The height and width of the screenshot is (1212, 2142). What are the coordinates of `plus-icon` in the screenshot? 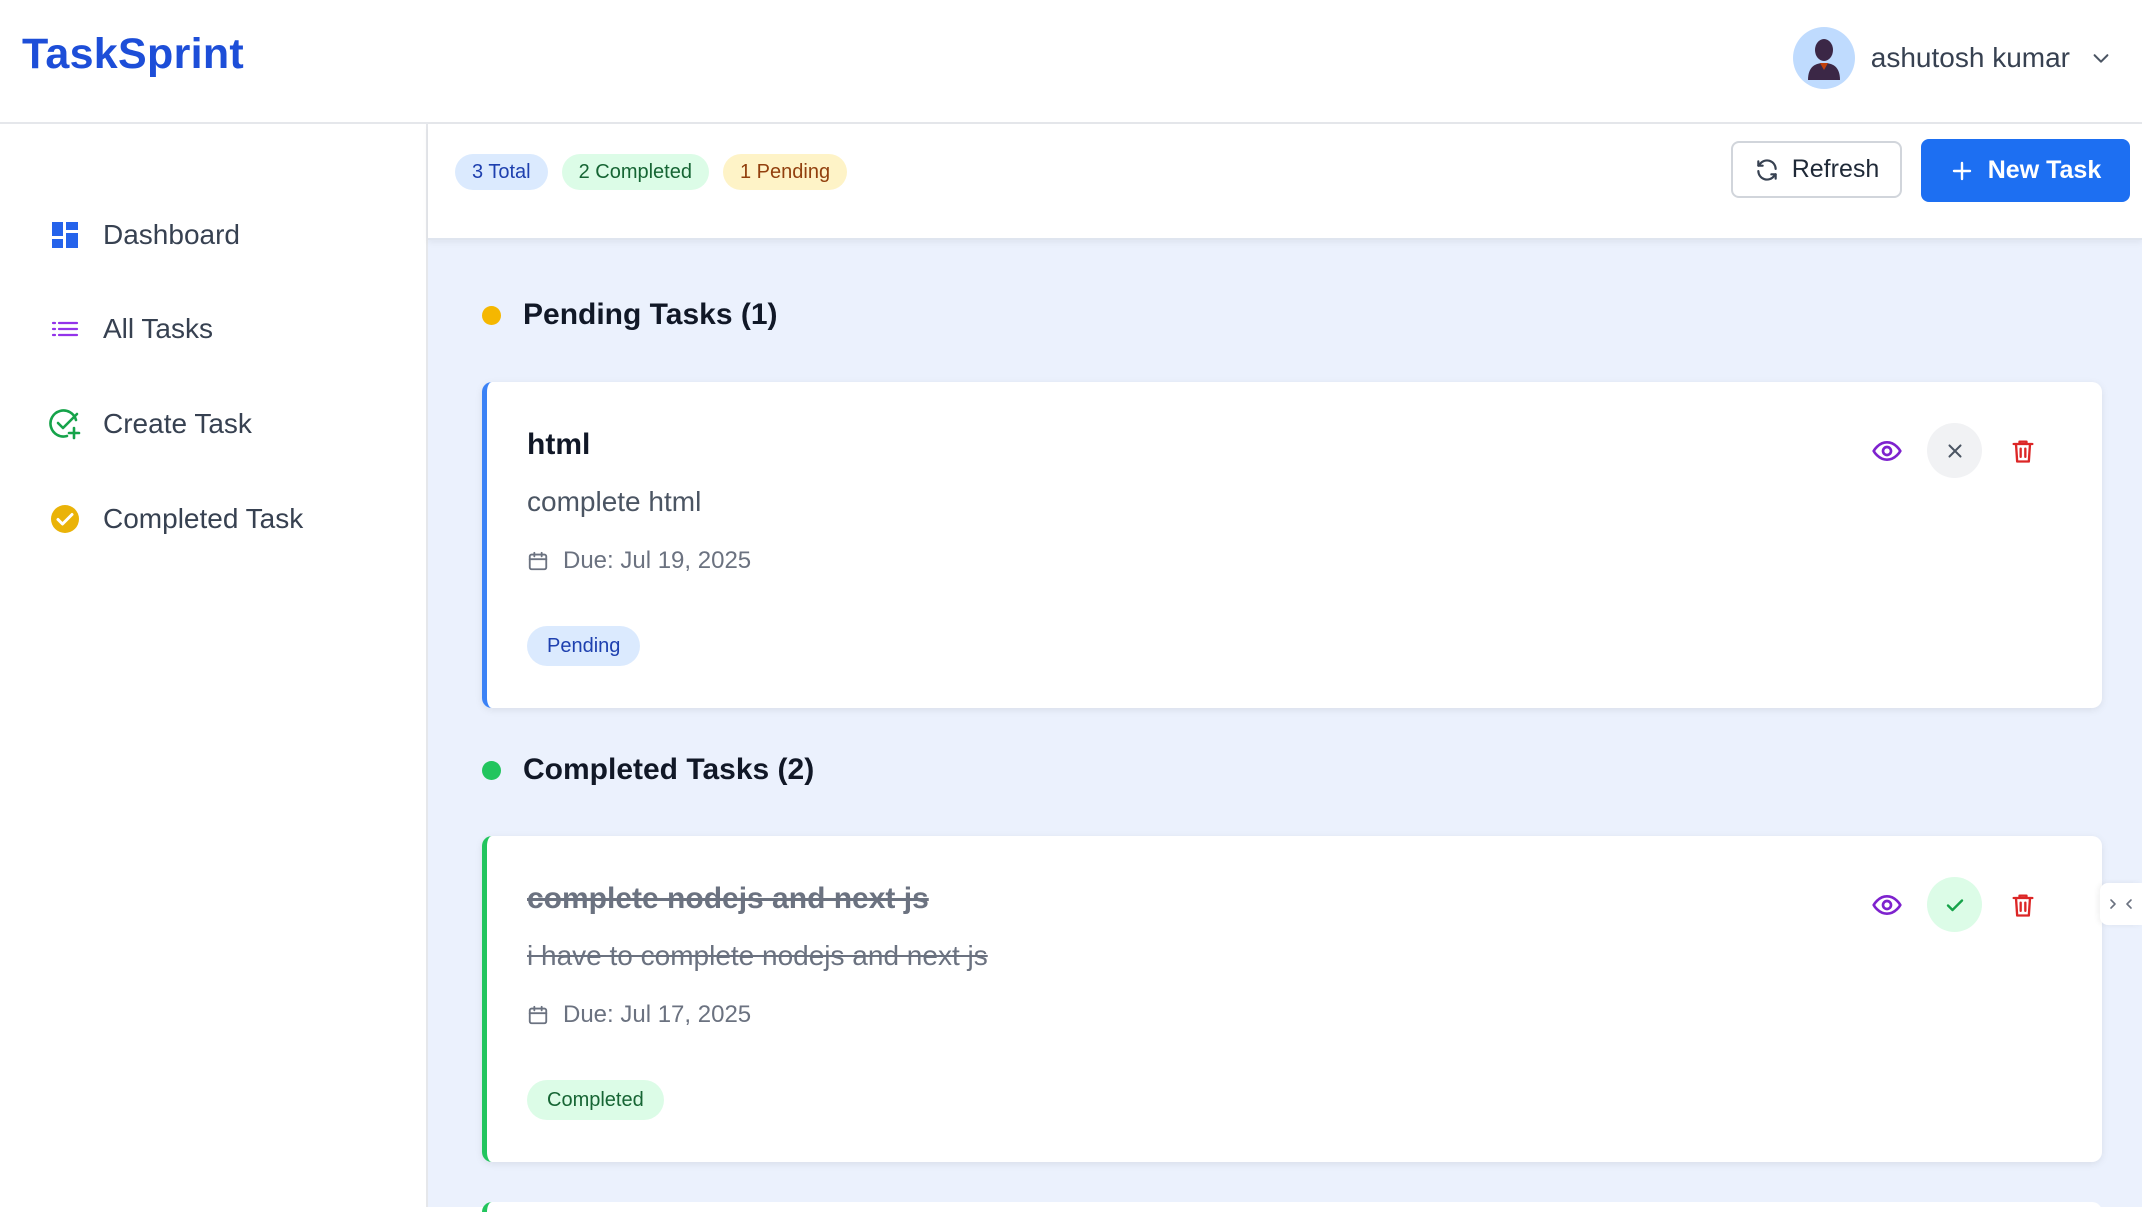 It's located at (1962, 171).